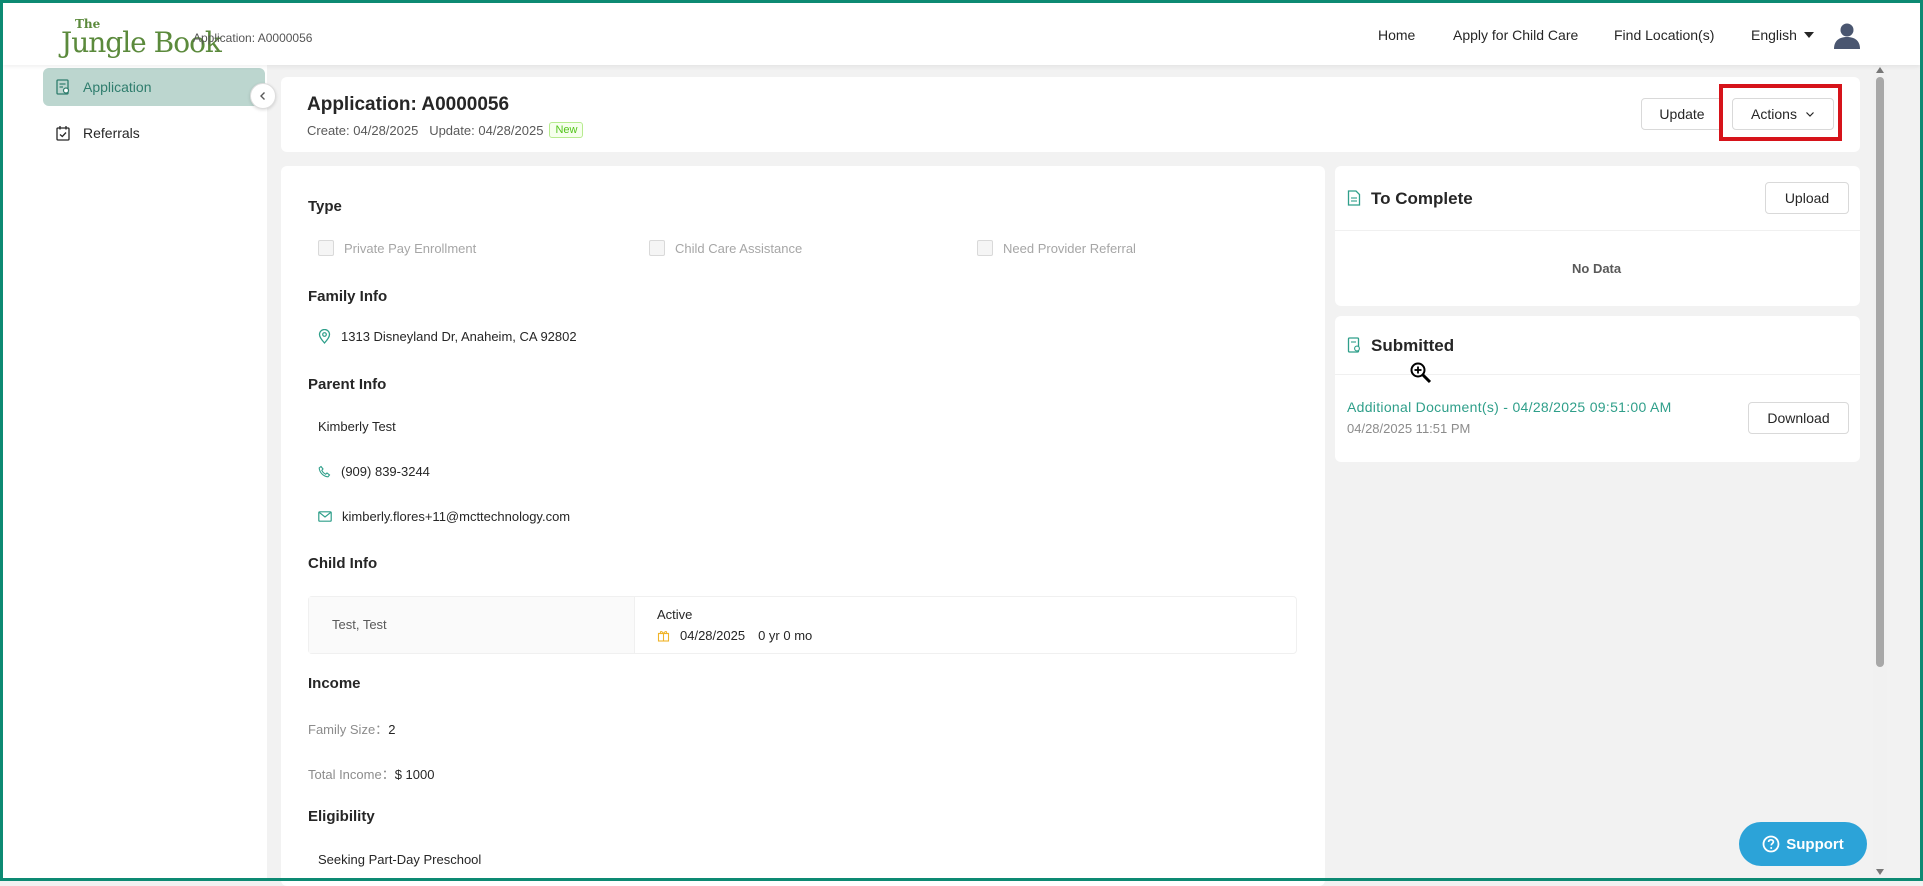 The height and width of the screenshot is (886, 1923). What do you see at coordinates (392, 729) in the screenshot?
I see `family-size-value: 2` at bounding box center [392, 729].